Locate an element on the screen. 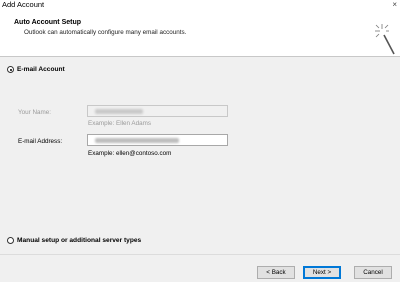 Image resolution: width=400 pixels, height=282 pixels. magic-wand-icon is located at coordinates (385, 39).